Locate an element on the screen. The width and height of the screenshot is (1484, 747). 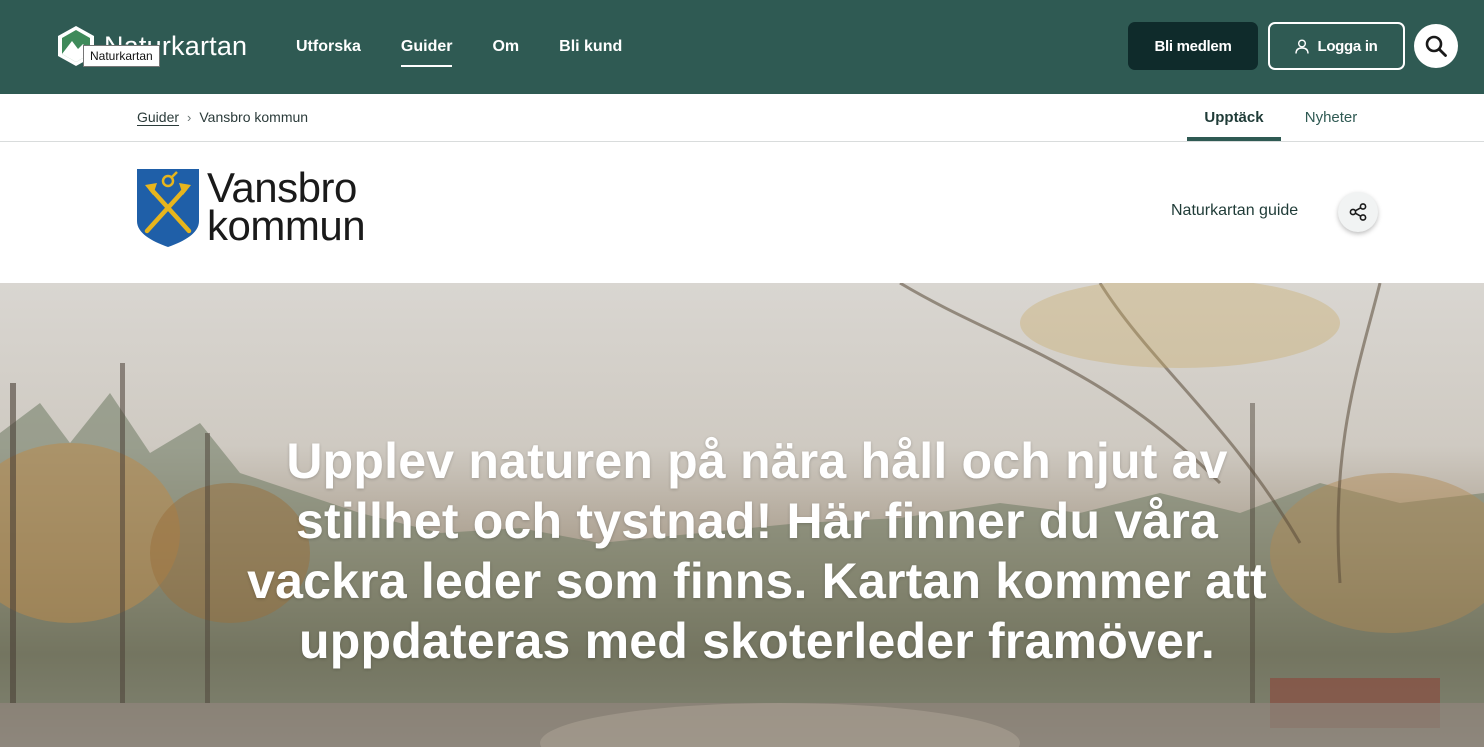
nav-item-bli-kund: Bli kund is located at coordinates (590, 47).